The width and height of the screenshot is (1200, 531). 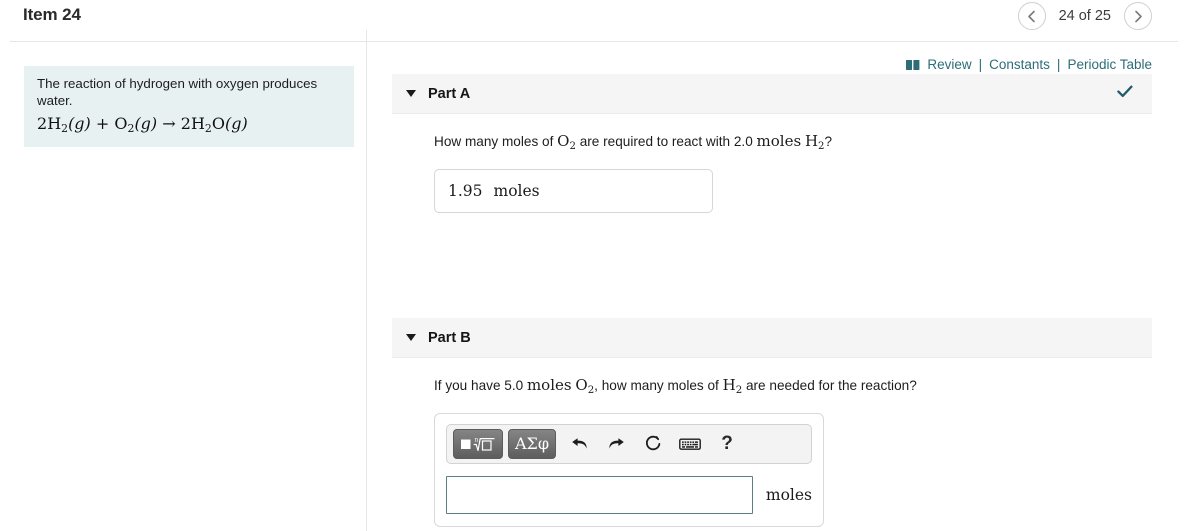 What do you see at coordinates (579, 444) in the screenshot?
I see `undo-arrow-icon` at bounding box center [579, 444].